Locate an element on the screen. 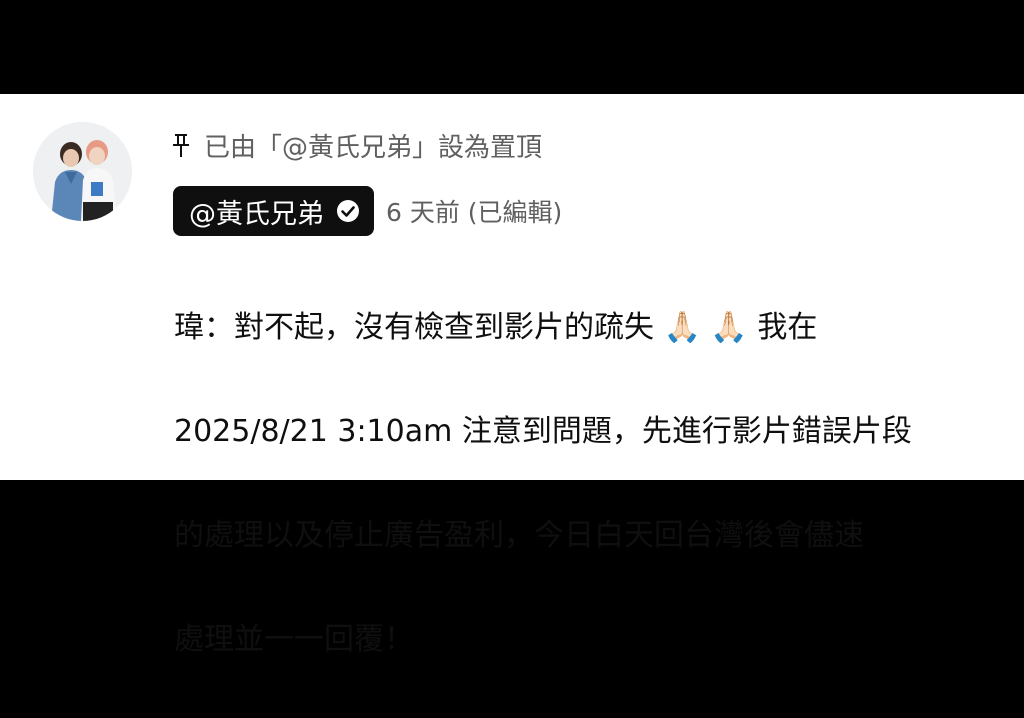  comment-header: @黃氏兄弟 6 天前 (已編輯) is located at coordinates (367, 211).